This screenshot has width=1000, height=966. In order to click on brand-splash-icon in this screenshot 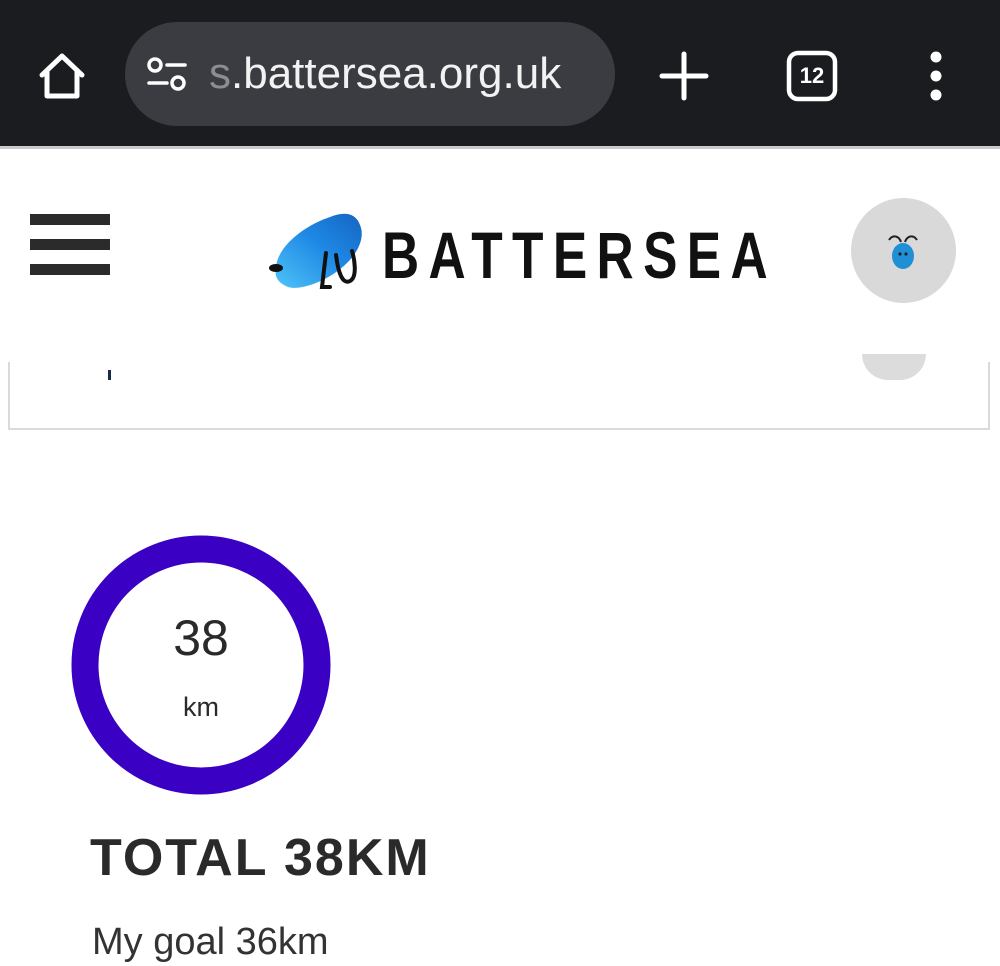, I will do `click(315, 251)`.